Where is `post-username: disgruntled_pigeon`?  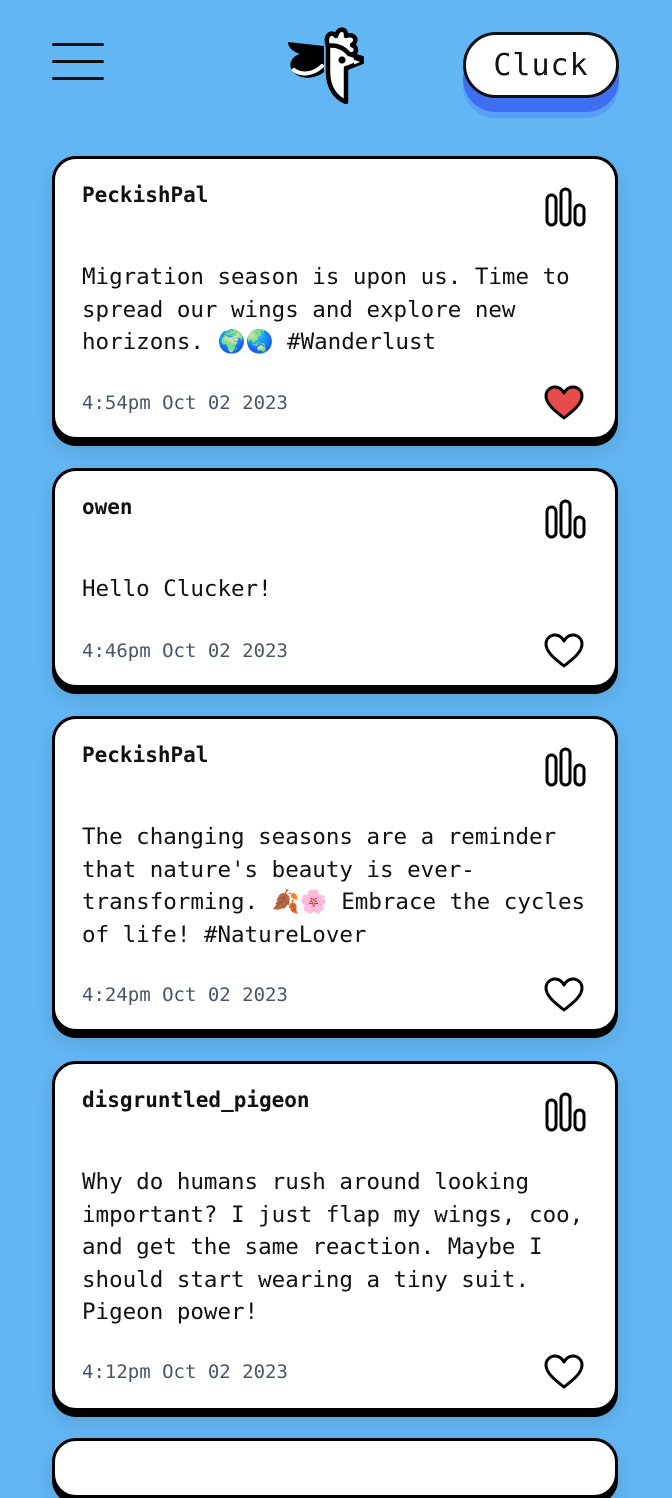
post-username: disgruntled_pigeon is located at coordinates (196, 1100).